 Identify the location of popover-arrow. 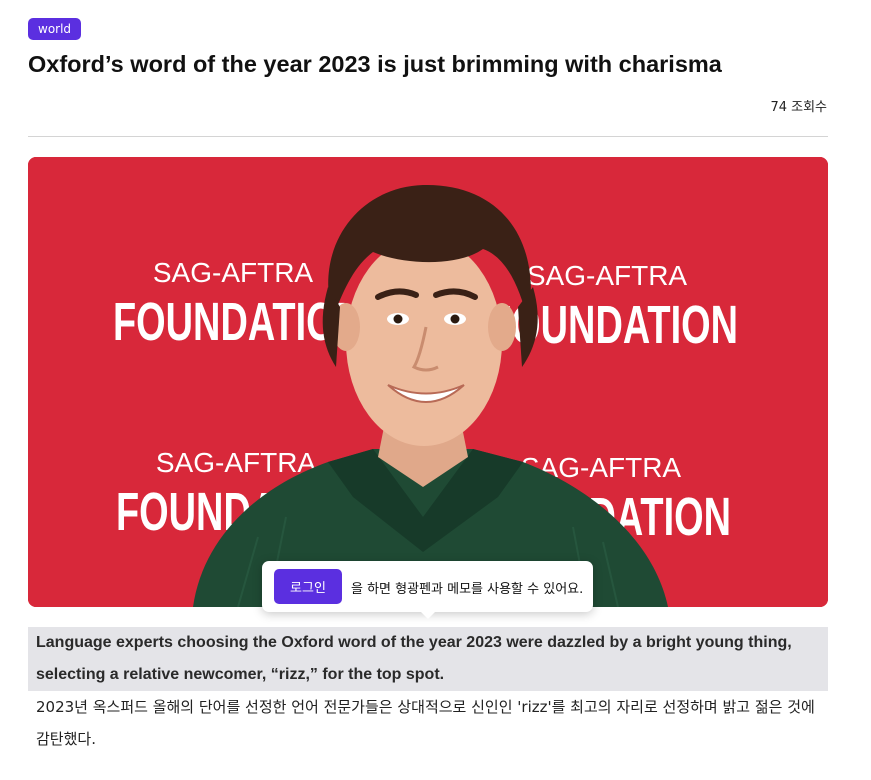
(428, 615).